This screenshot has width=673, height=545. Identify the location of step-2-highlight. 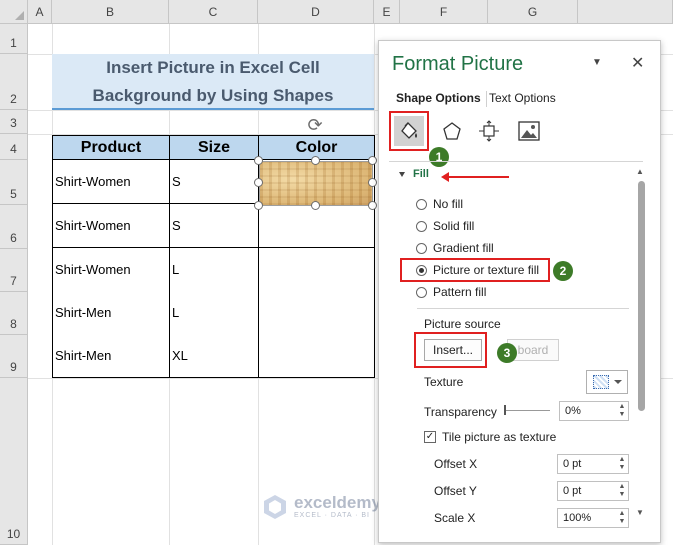
(475, 270).